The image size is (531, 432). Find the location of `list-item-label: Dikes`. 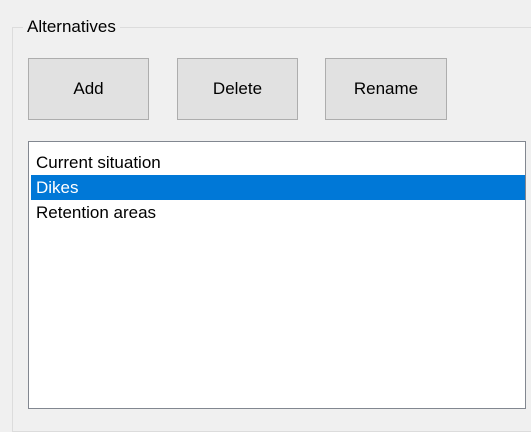

list-item-label: Dikes is located at coordinates (57, 187).